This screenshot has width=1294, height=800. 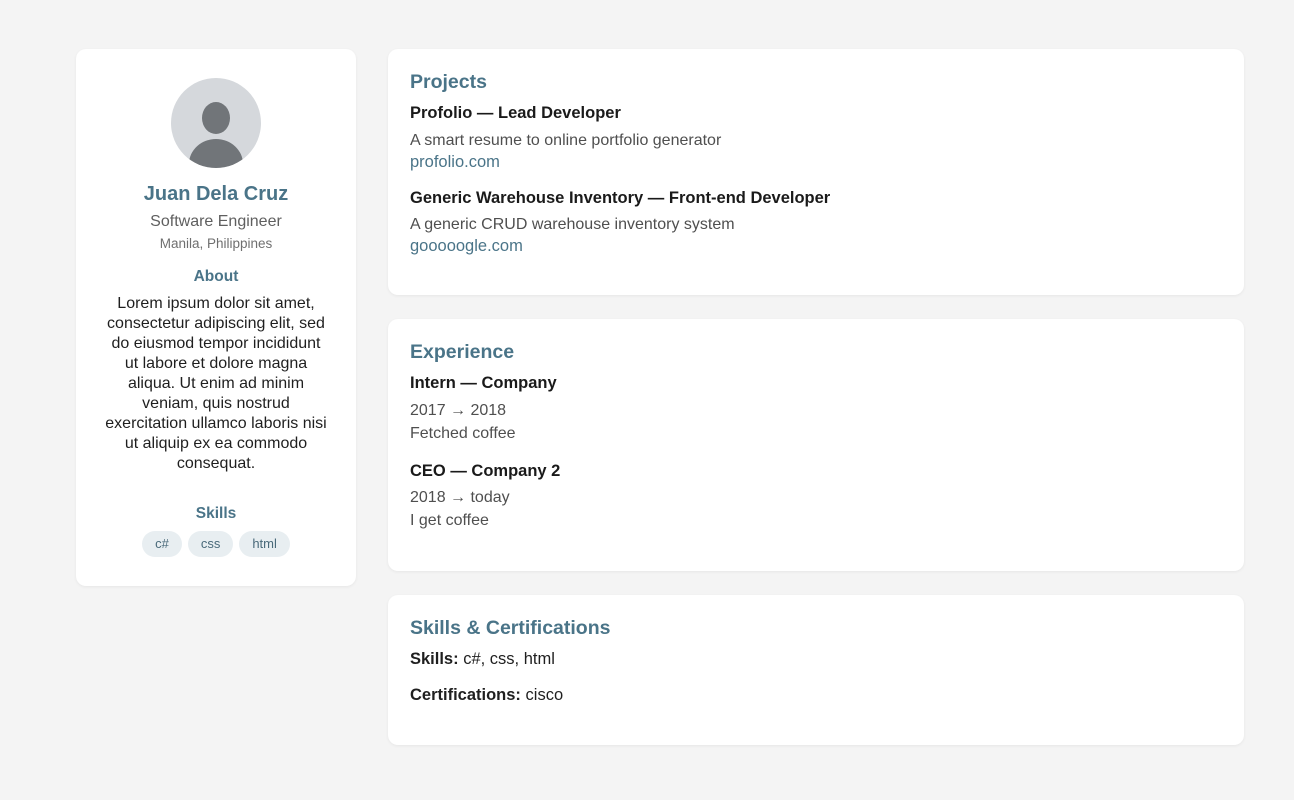 I want to click on experience-period: 2017 → 2018, so click(x=458, y=410).